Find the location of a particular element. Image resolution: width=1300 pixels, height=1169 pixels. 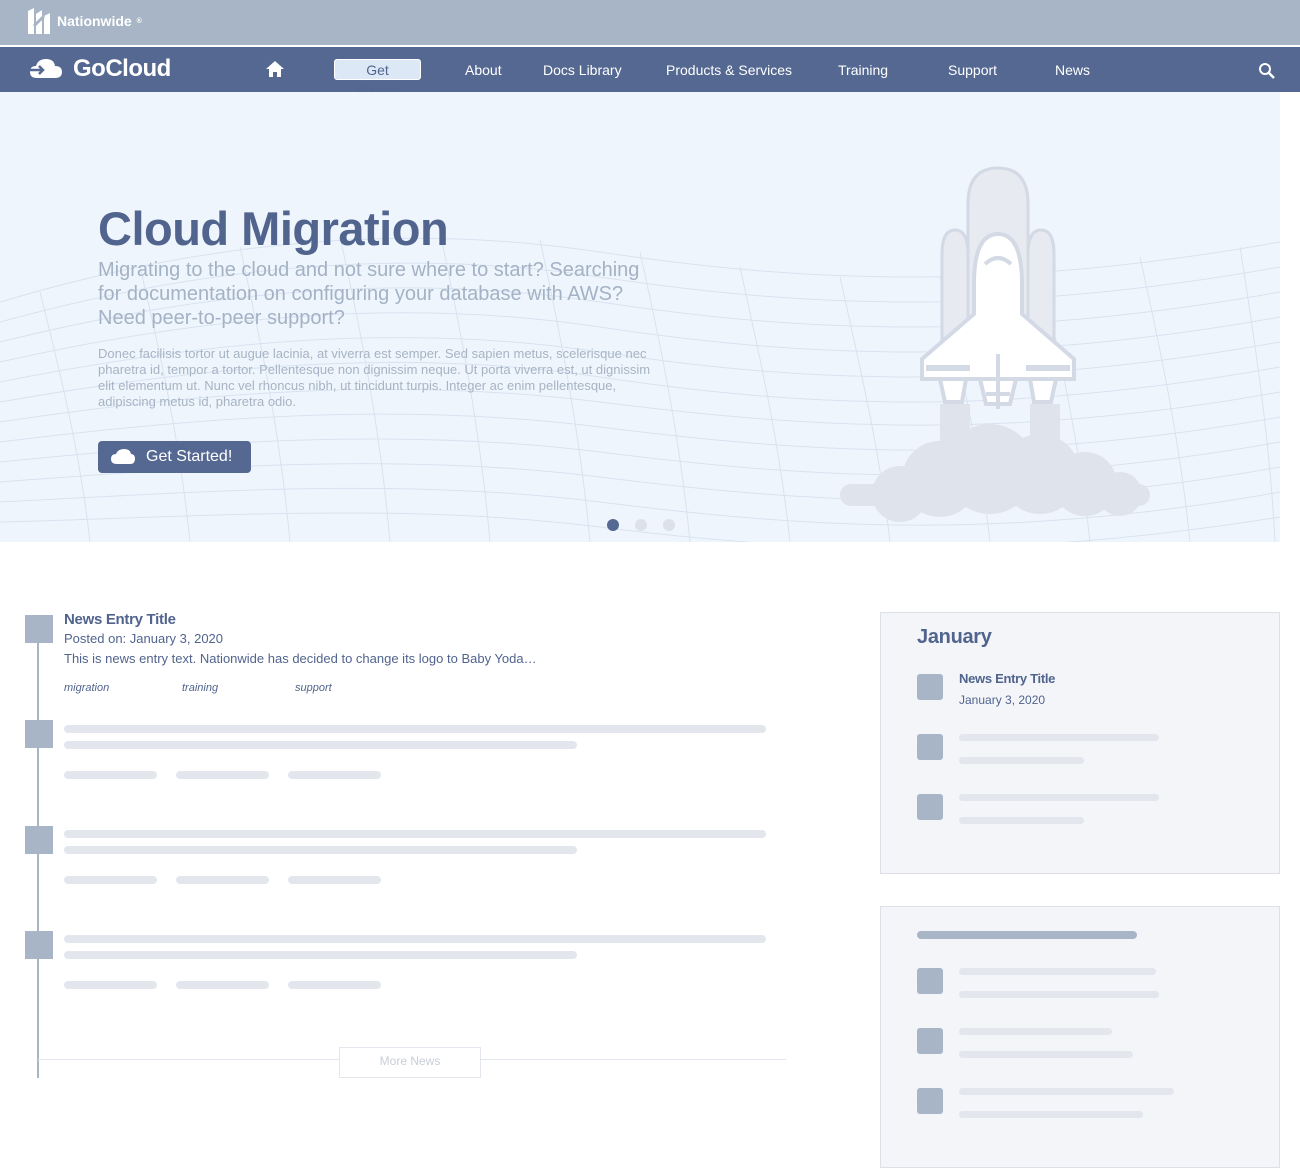

tag-migration: migration is located at coordinates (86, 688).